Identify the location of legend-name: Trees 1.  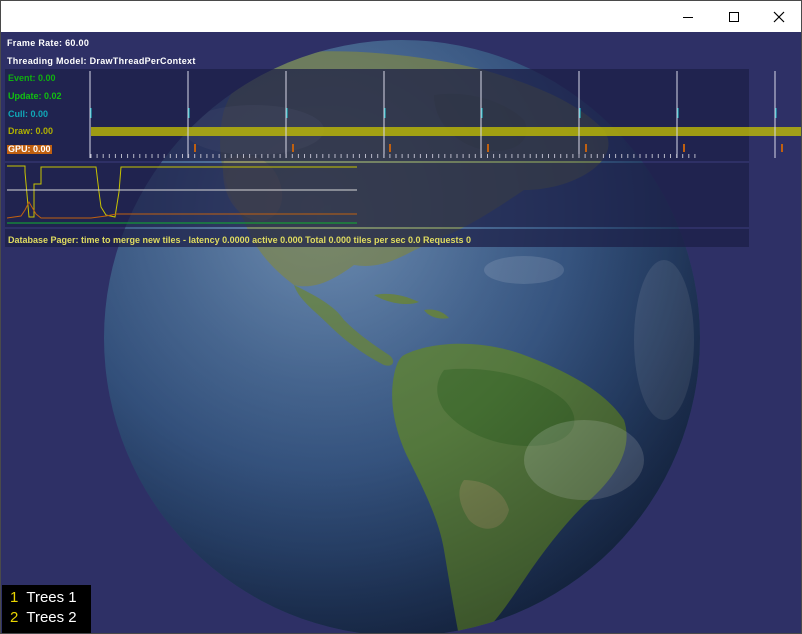
(51, 597).